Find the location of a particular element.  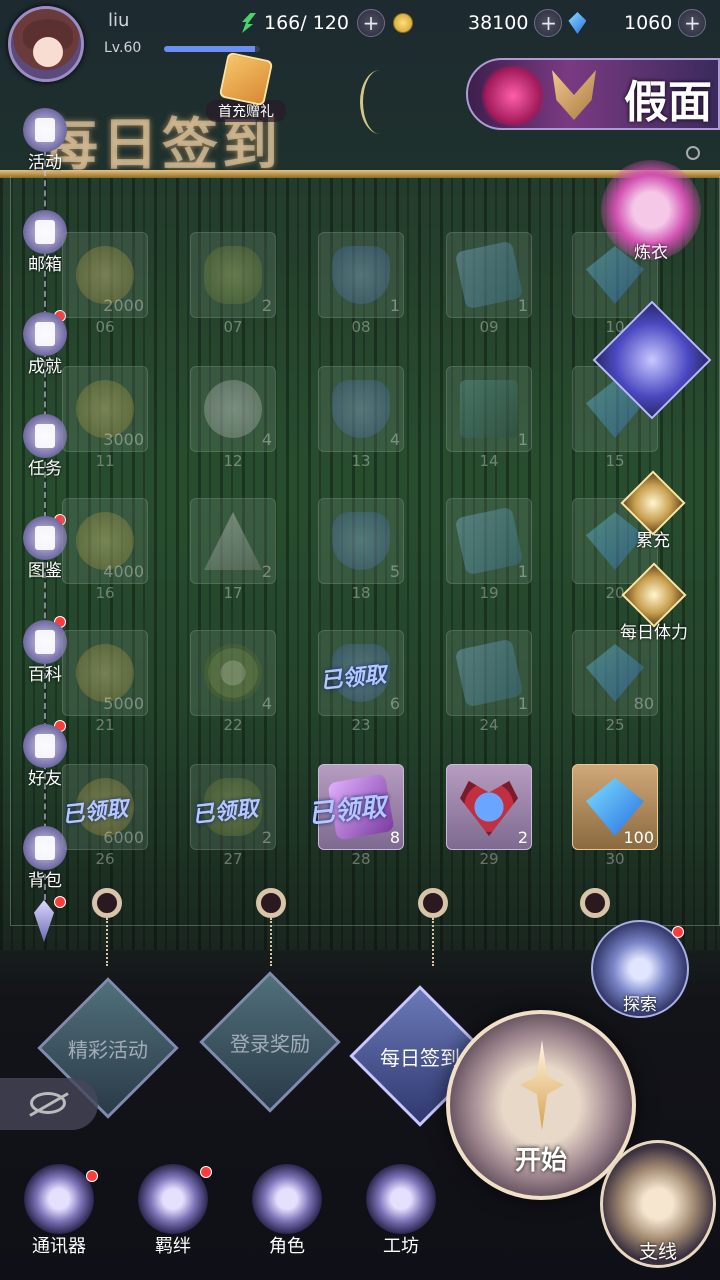

reward-quantity: 6000 is located at coordinates (123, 837).